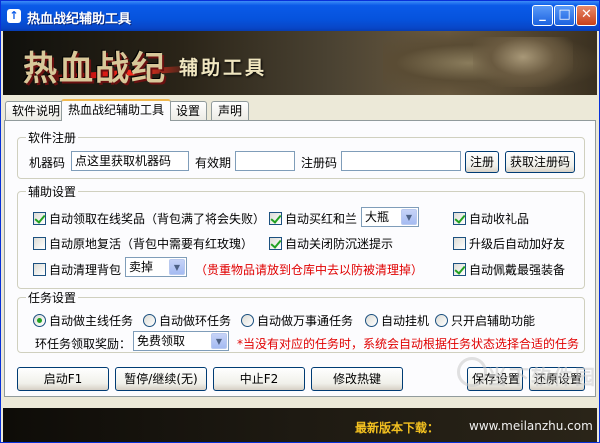 The width and height of the screenshot is (600, 443). What do you see at coordinates (542, 377) in the screenshot?
I see `watermark-text: 当下软件园` at bounding box center [542, 377].